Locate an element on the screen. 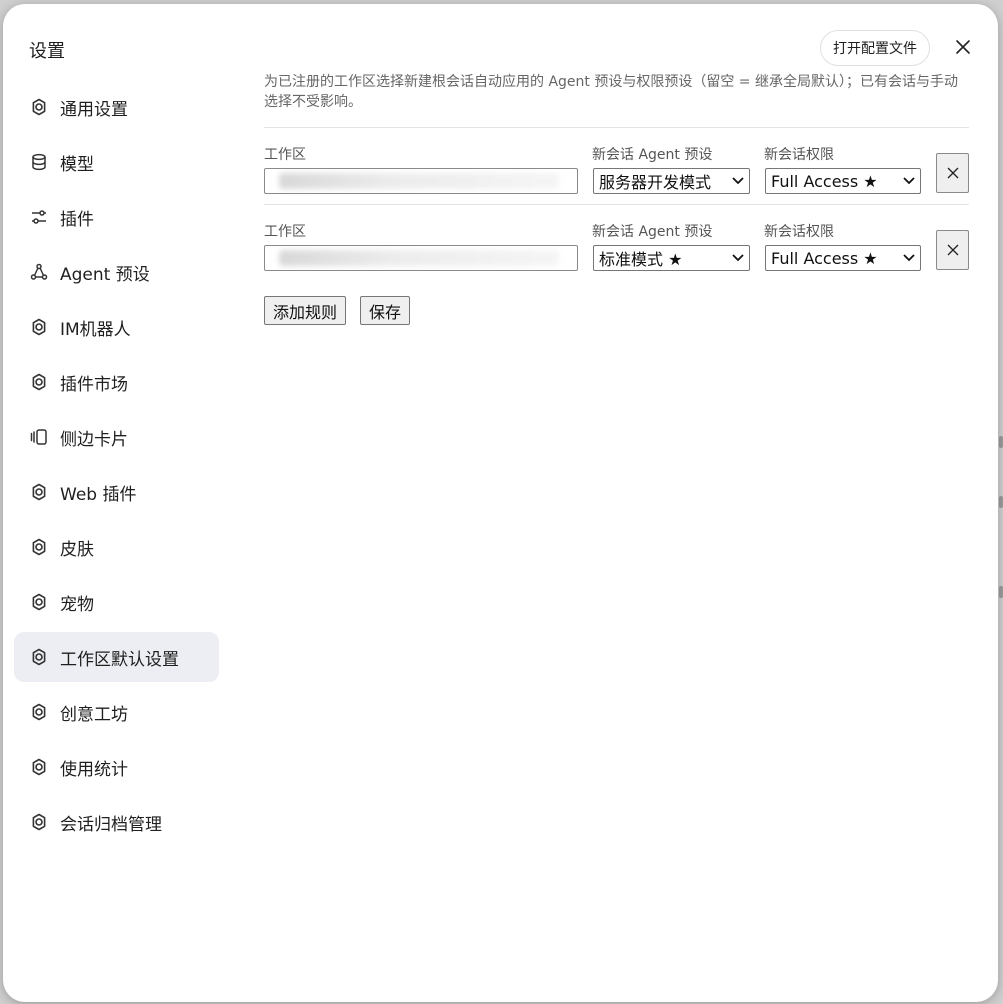 The width and height of the screenshot is (1003, 1004). sidebar-item: 侧边卡片 is located at coordinates (116, 437).